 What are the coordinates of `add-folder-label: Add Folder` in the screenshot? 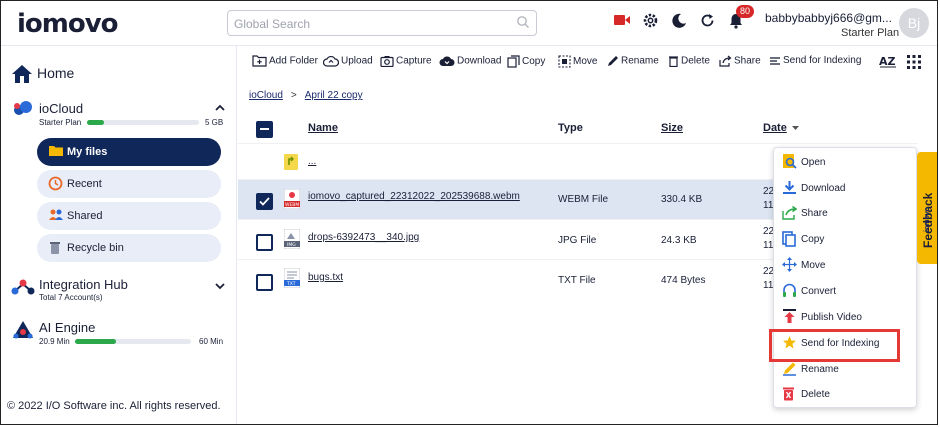 It's located at (293, 61).